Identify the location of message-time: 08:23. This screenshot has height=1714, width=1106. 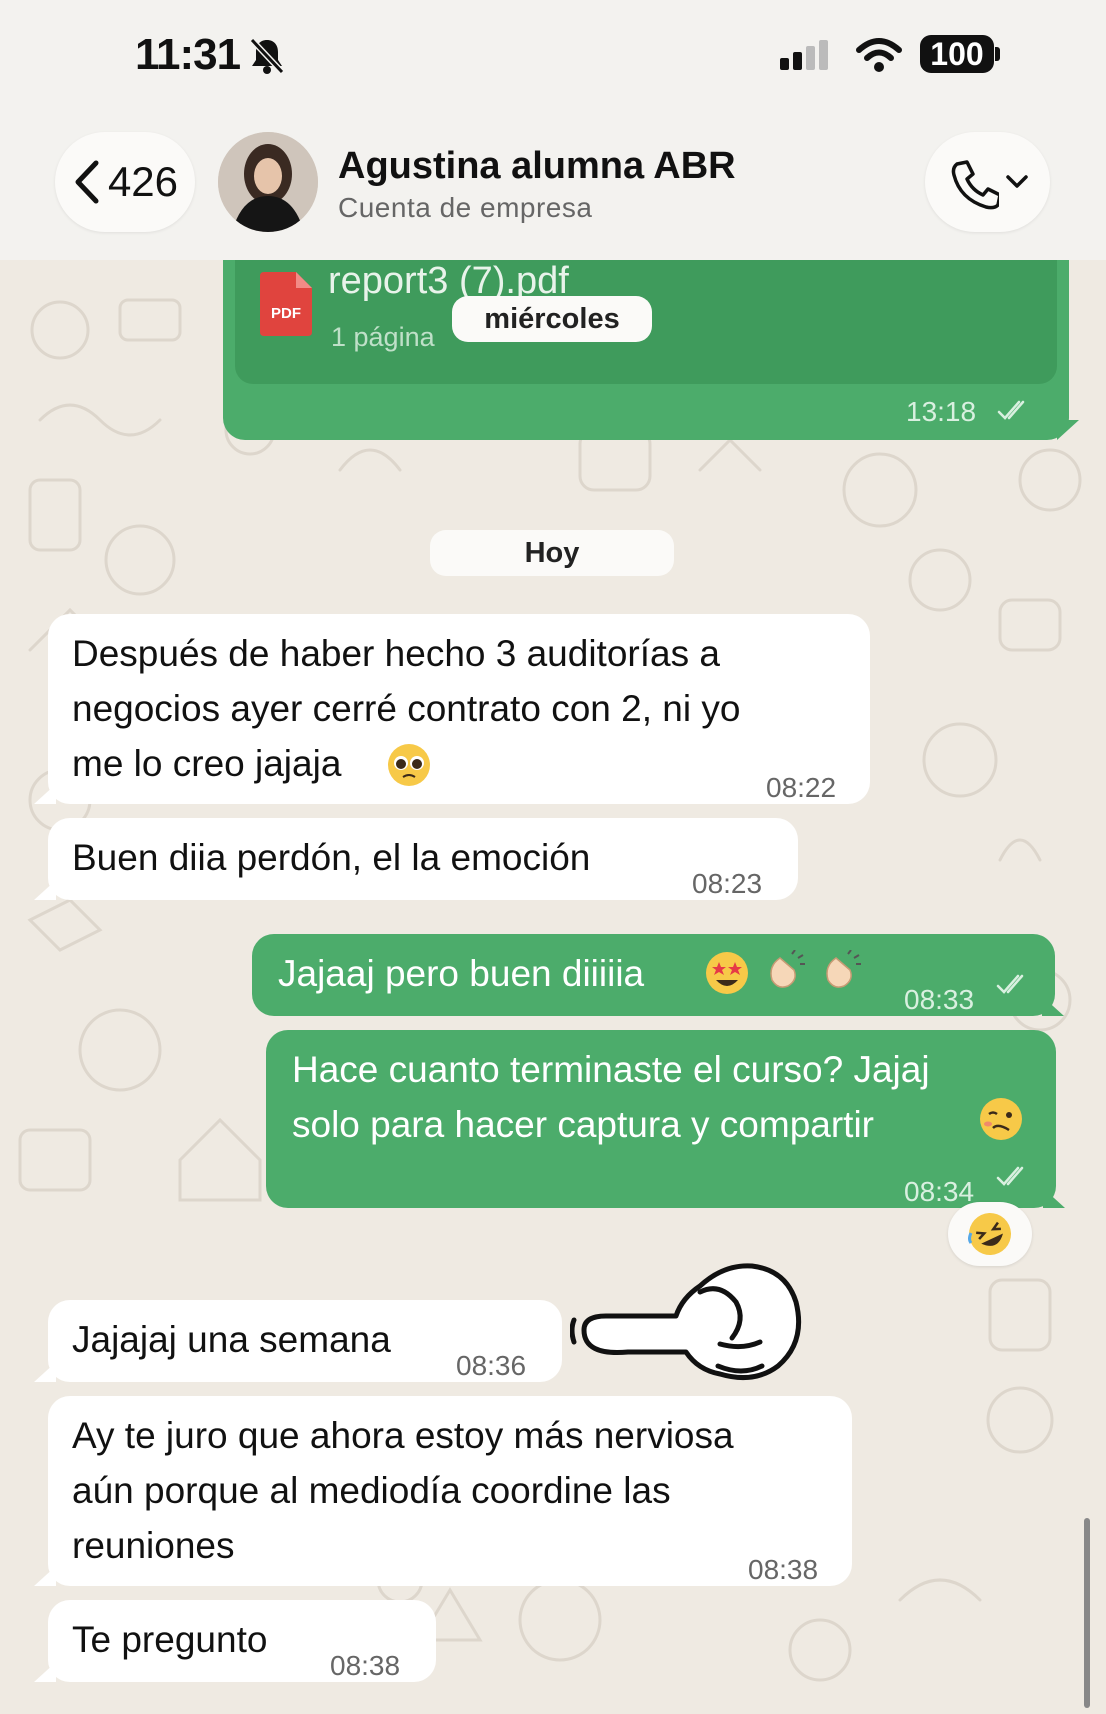
(727, 883).